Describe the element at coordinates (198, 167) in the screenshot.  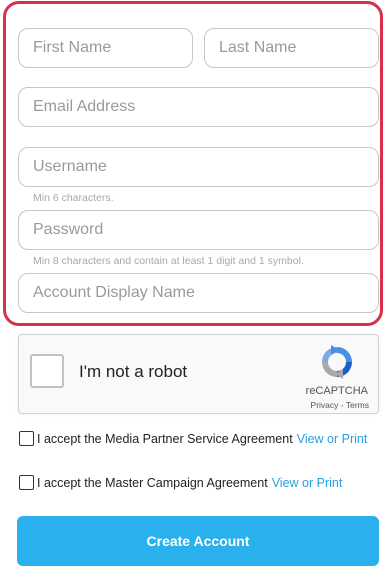
I see `username-input` at that location.